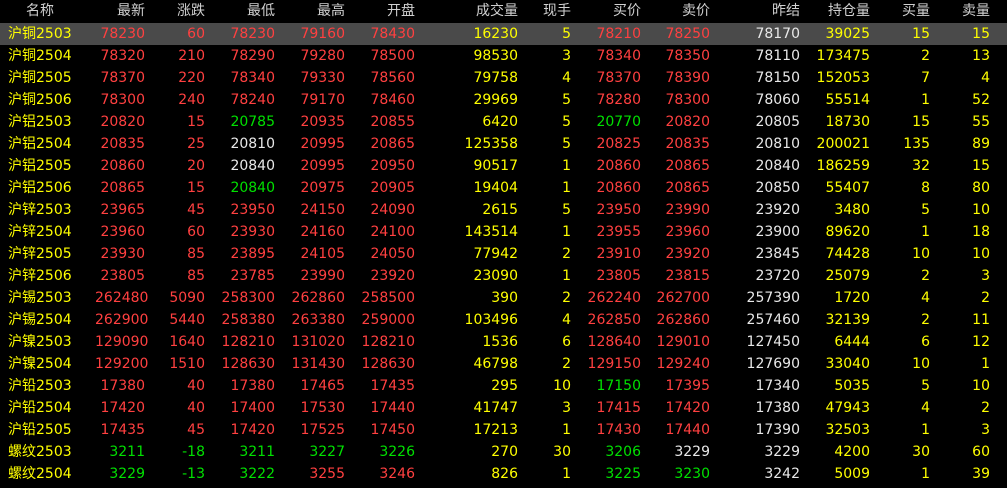  What do you see at coordinates (122, 232) in the screenshot?
I see `last-price-cell: 23960` at bounding box center [122, 232].